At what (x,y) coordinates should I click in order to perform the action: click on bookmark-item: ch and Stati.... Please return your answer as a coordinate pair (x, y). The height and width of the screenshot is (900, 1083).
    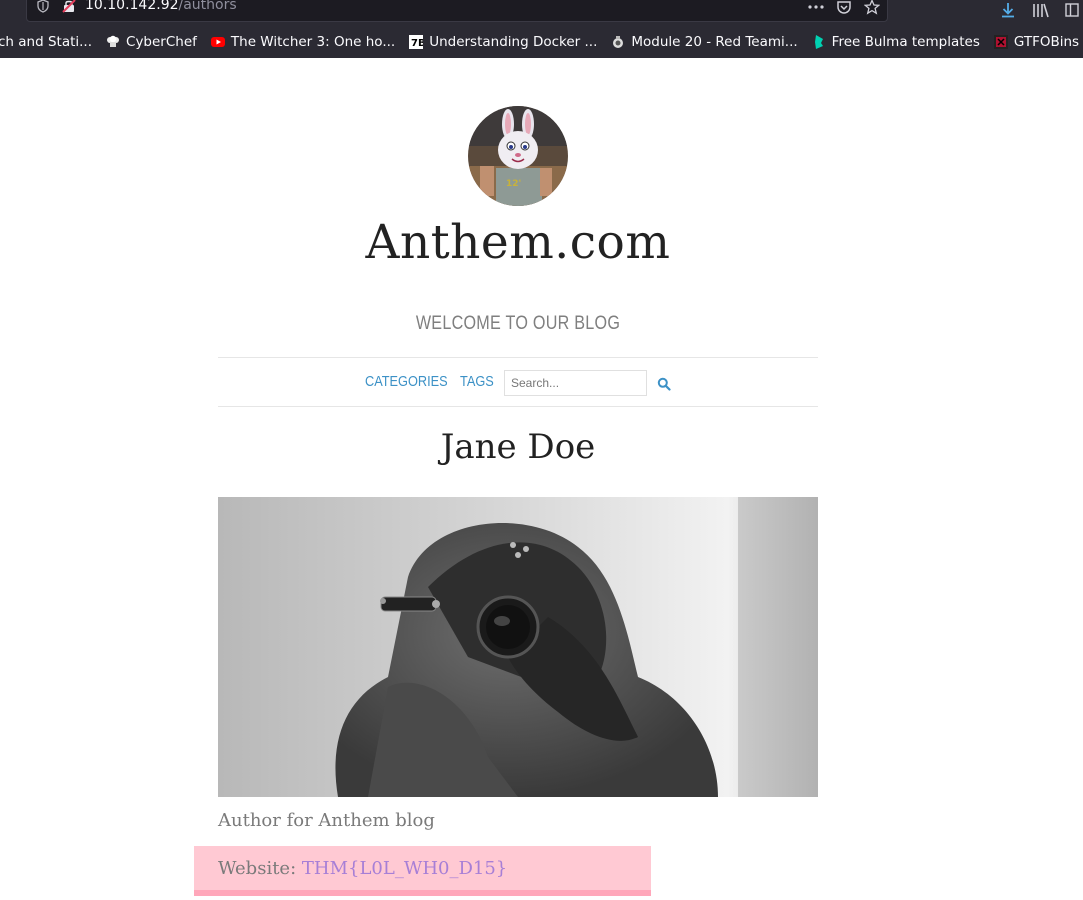
    Looking at the image, I should click on (46, 42).